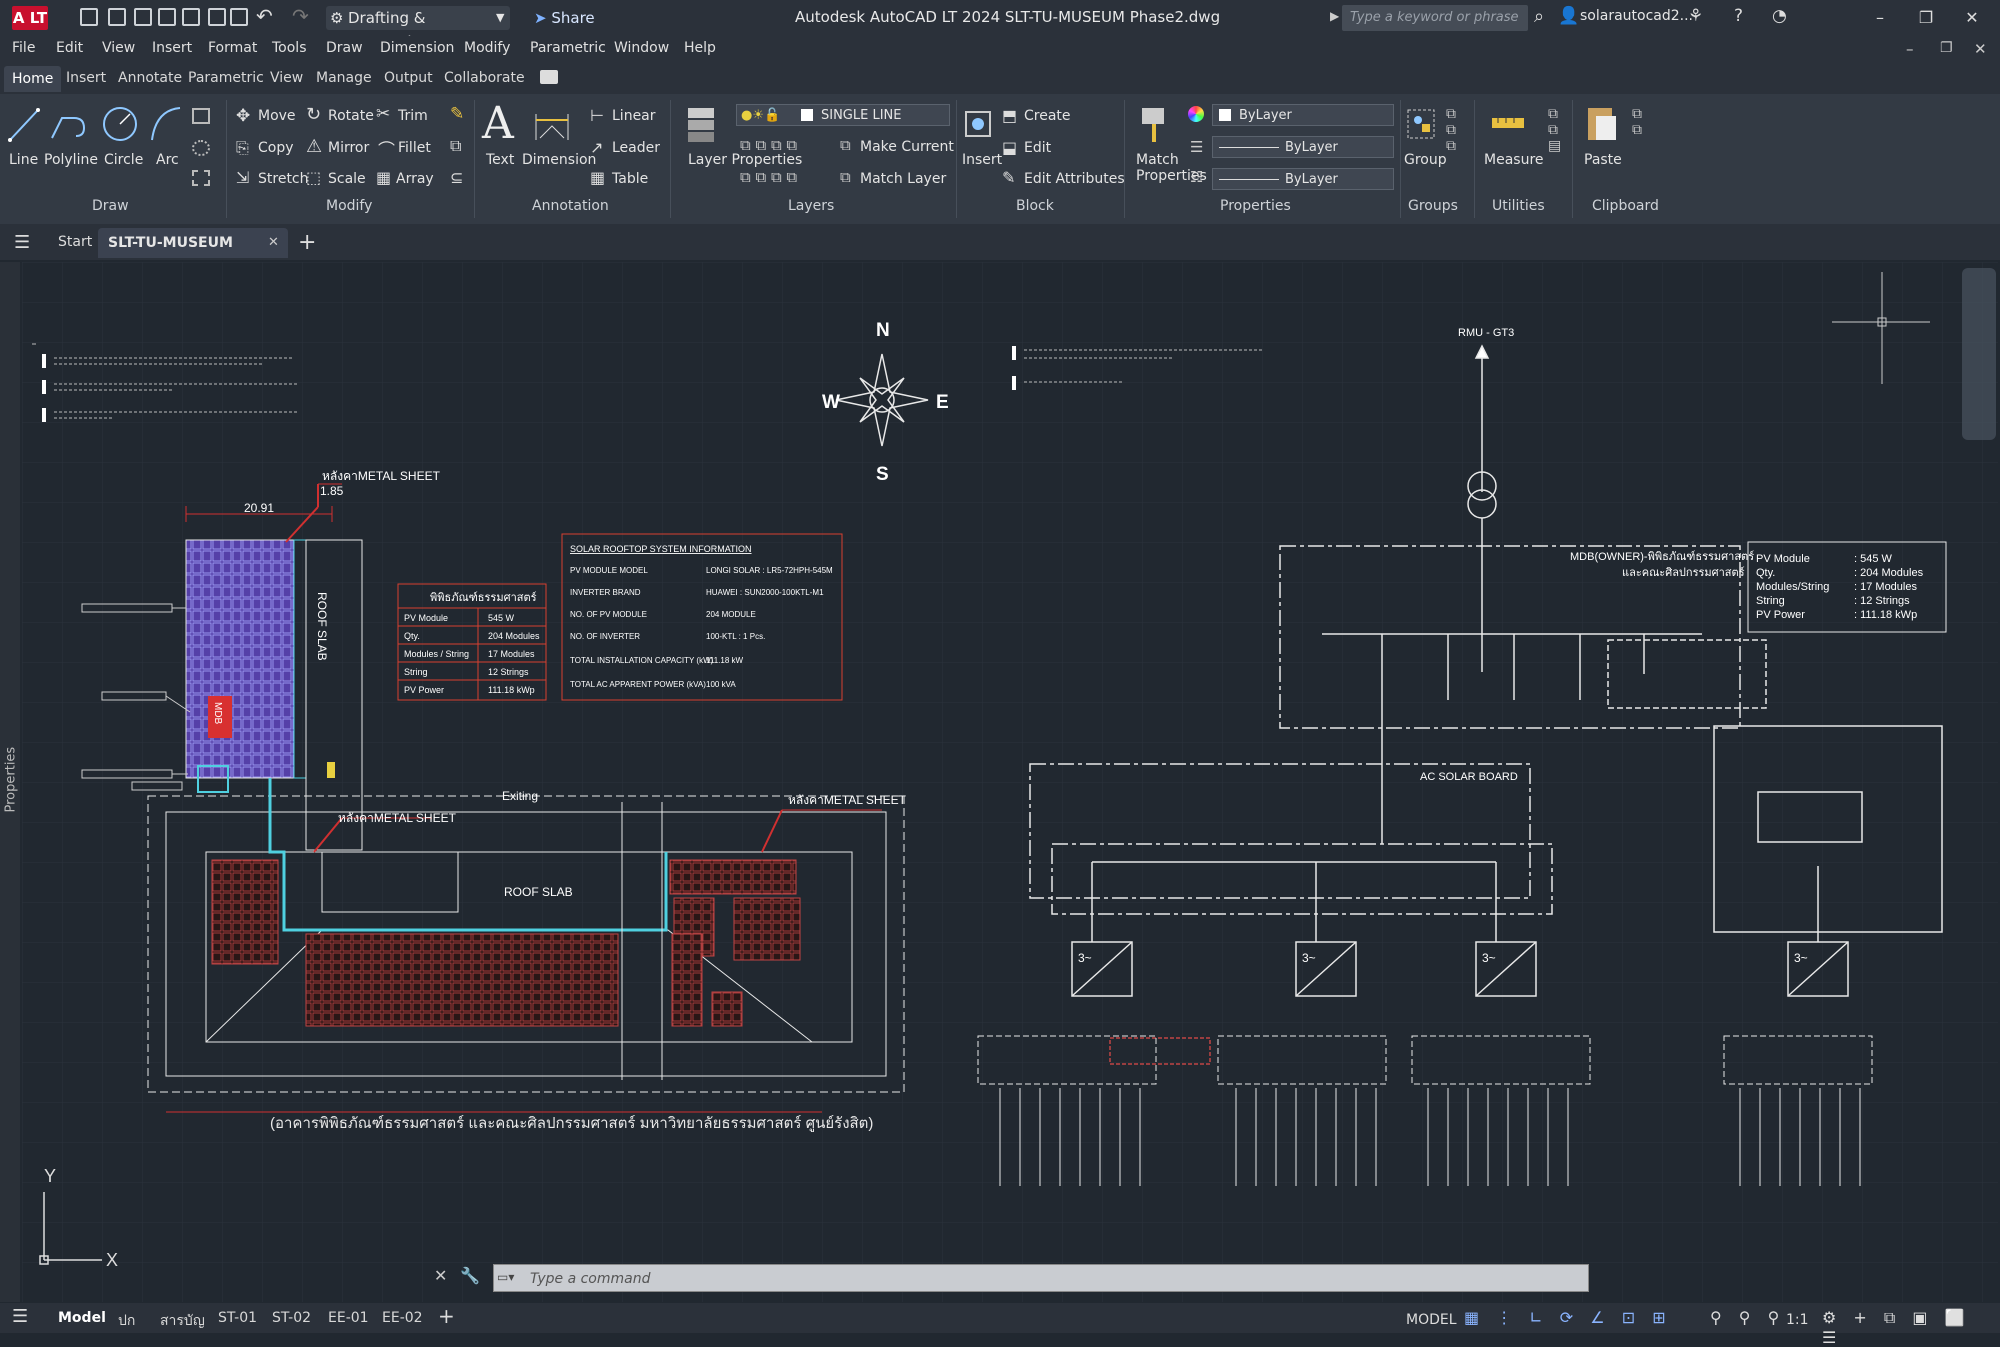 The height and width of the screenshot is (1347, 2000). Describe the element at coordinates (239, 17) in the screenshot. I see `print-icon` at that location.